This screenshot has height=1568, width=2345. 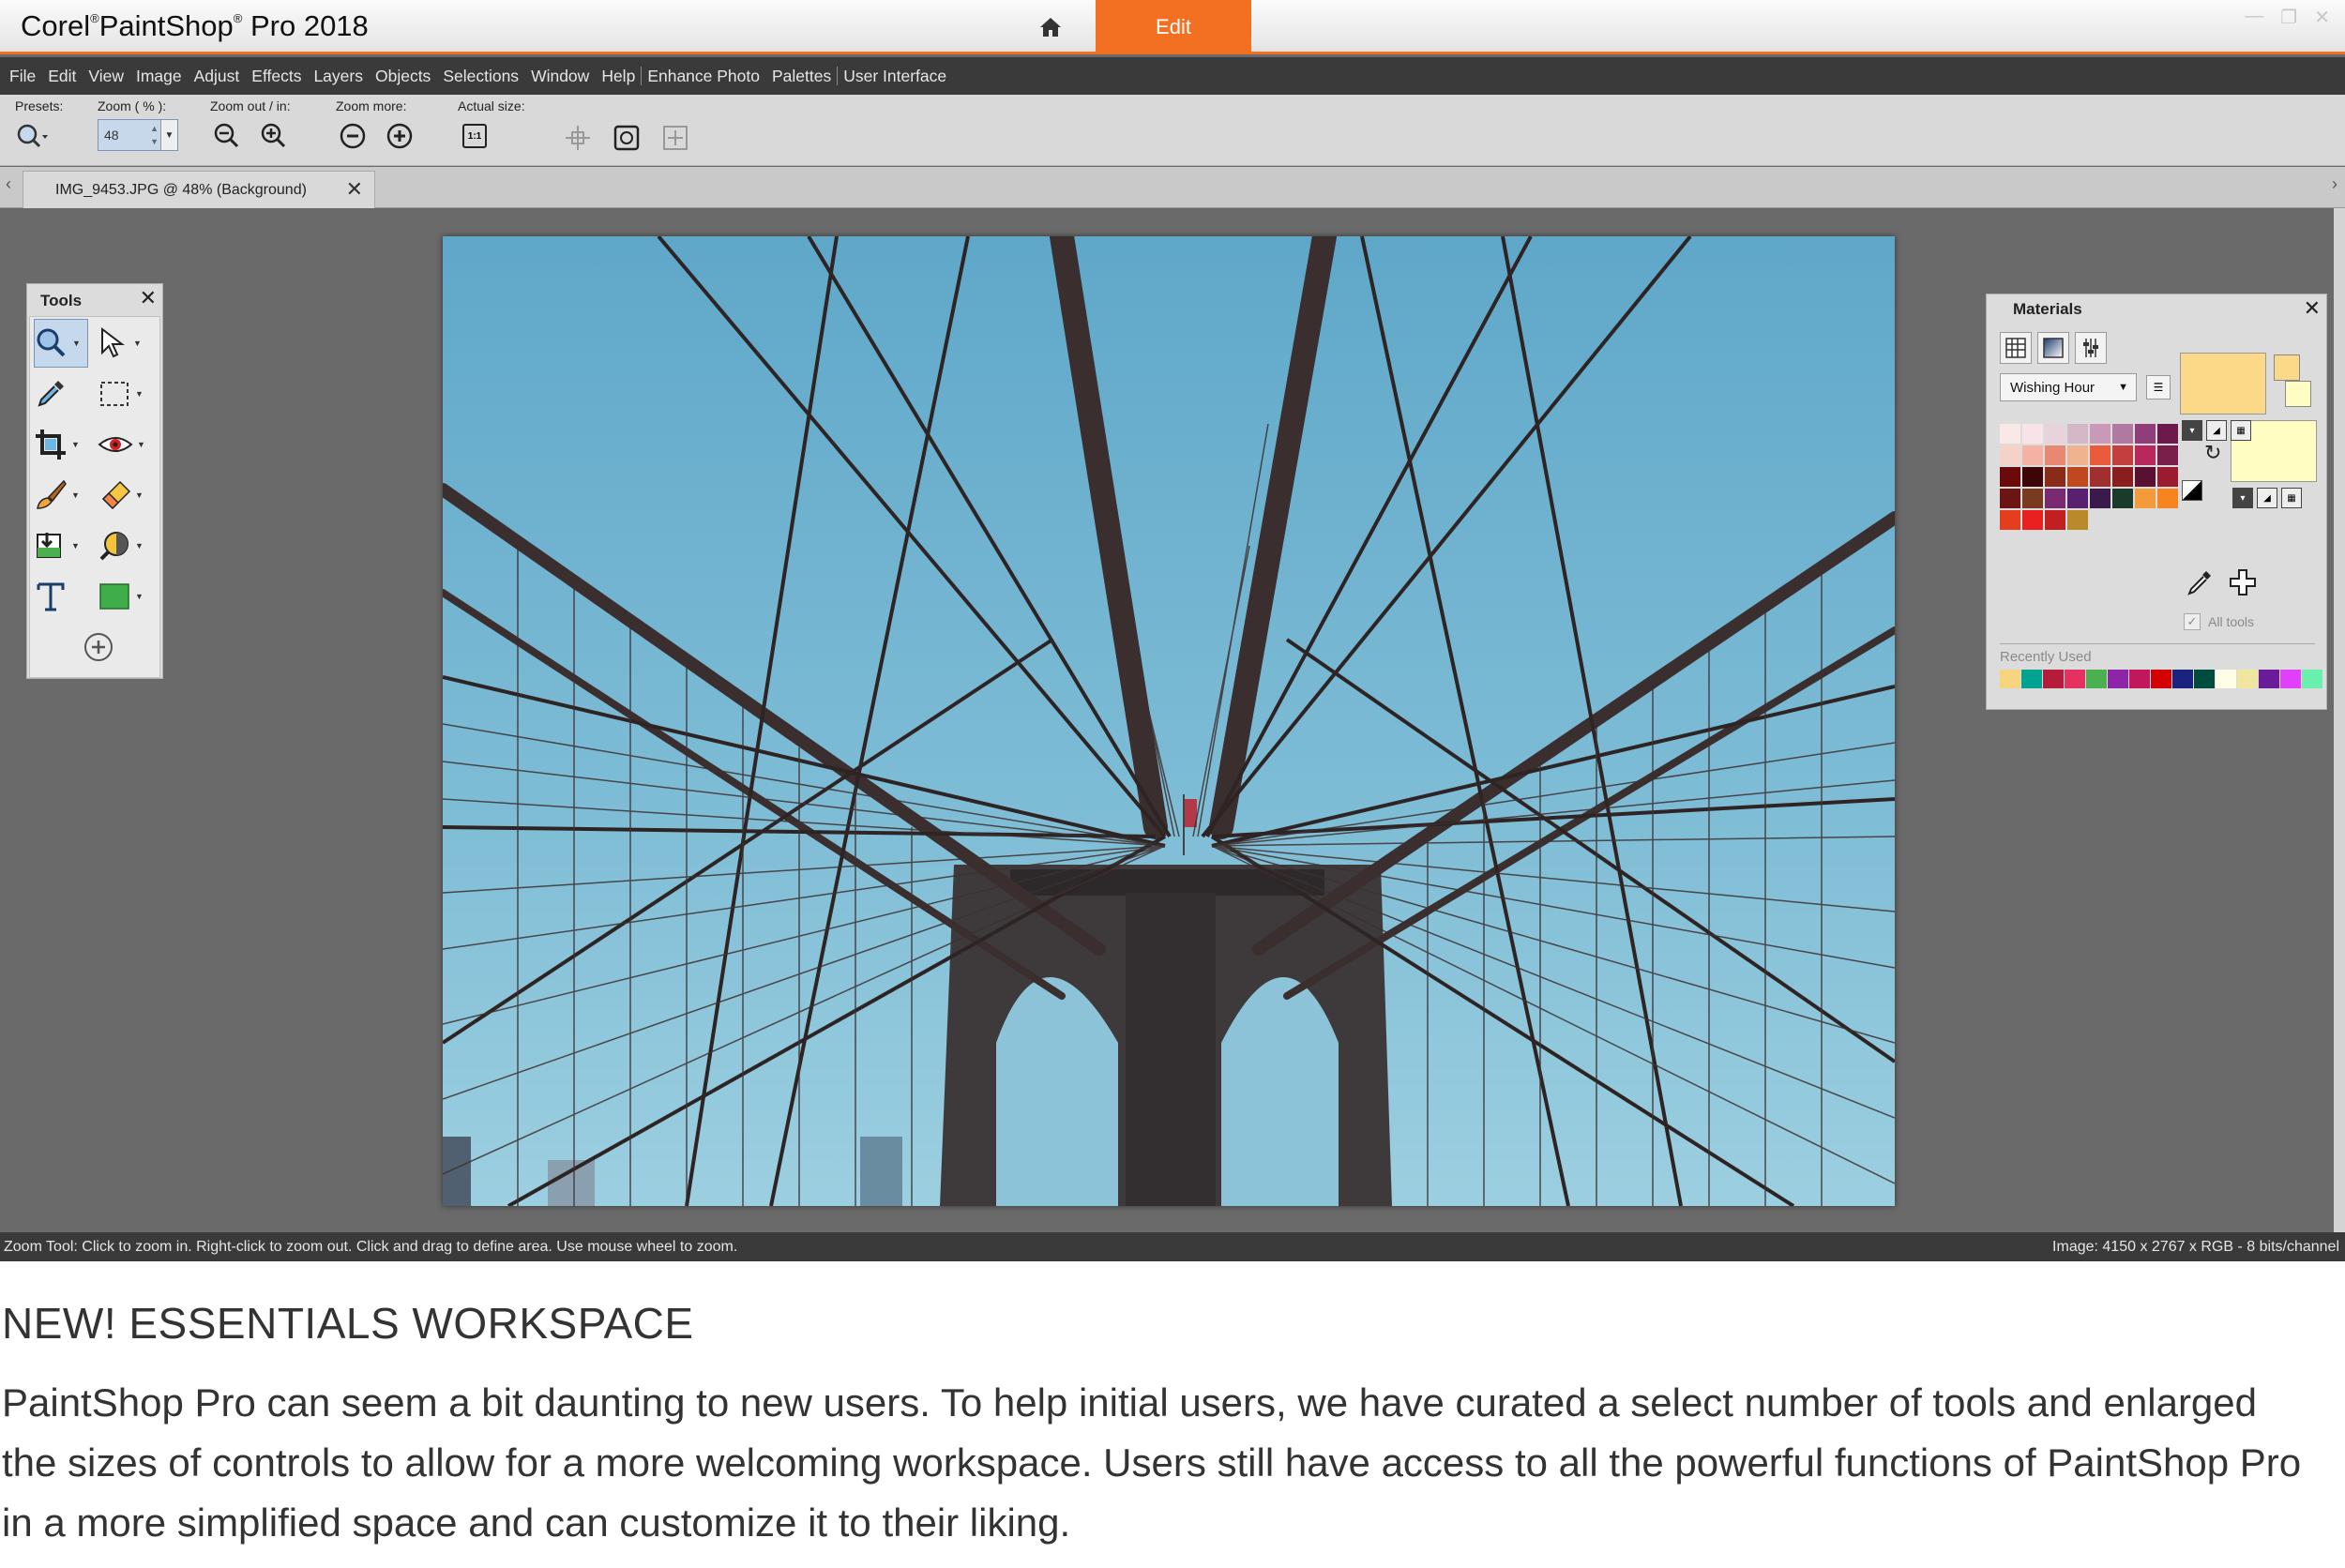 I want to click on tab-gradient, so click(x=2053, y=348).